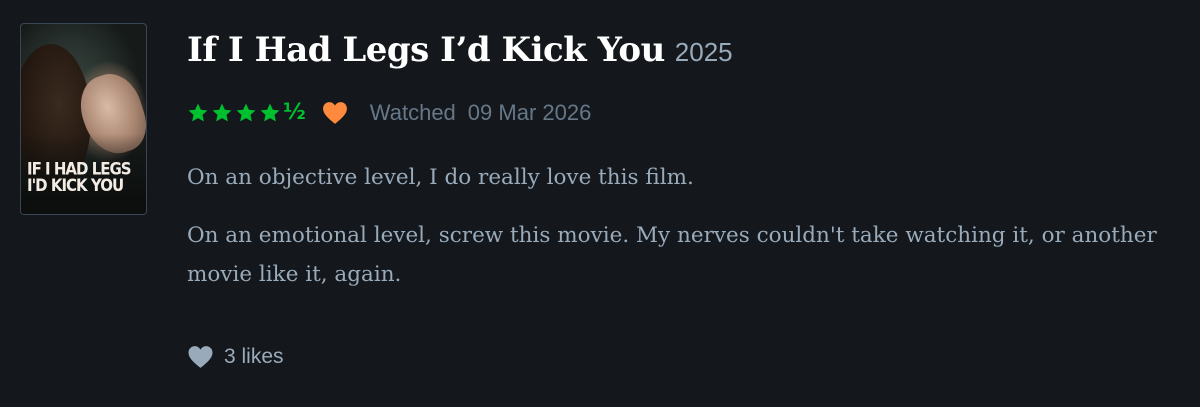 The height and width of the screenshot is (407, 1200). I want to click on poster-title-text: IF I HAD LEGS I'D KICK YOU, so click(82, 178).